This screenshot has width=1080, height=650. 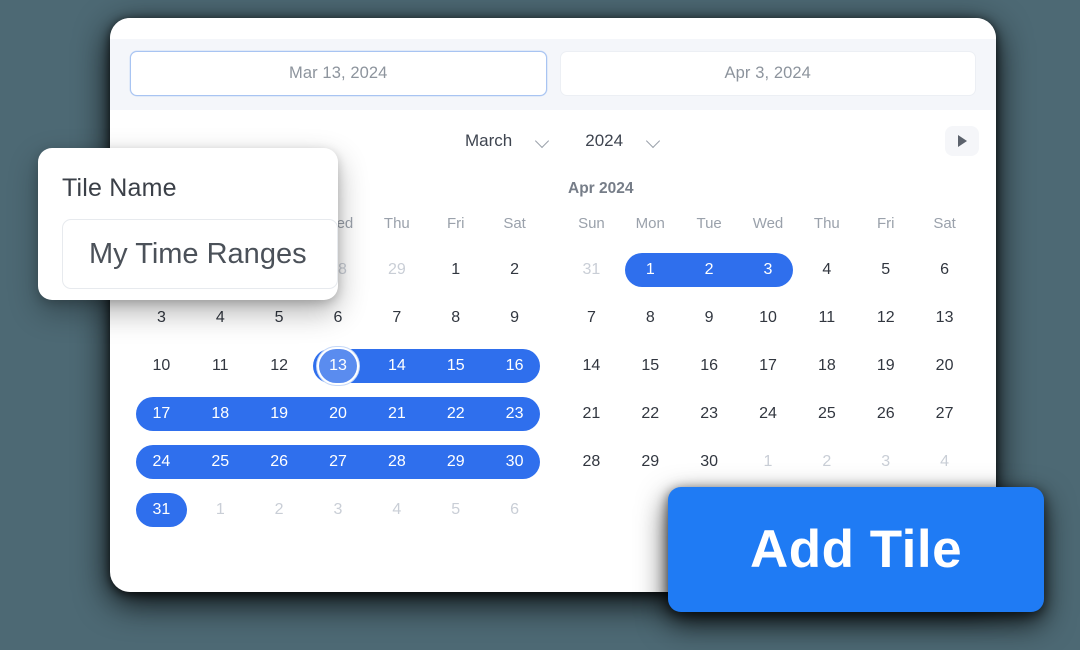 I want to click on calendar-day-number: 29, so click(x=455, y=461).